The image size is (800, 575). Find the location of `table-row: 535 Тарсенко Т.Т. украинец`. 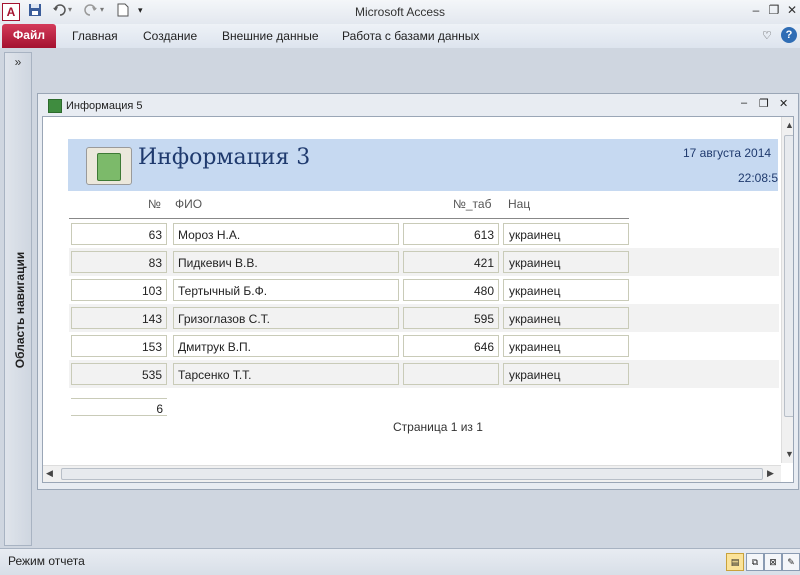

table-row: 535 Тарсенко Т.Т. украинец is located at coordinates (424, 374).